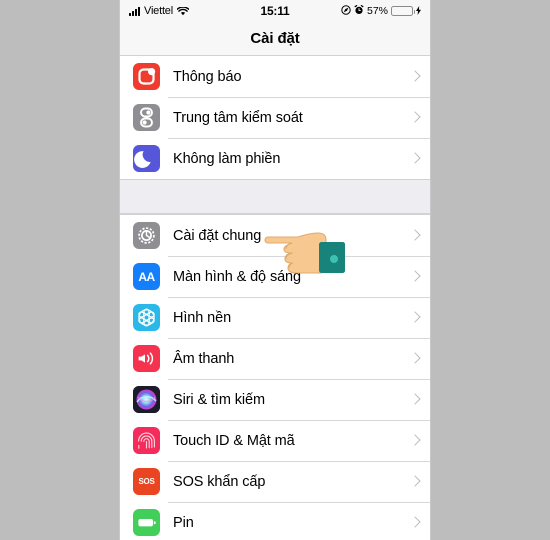 The image size is (550, 540). Describe the element at coordinates (146, 440) in the screenshot. I see `touch-id-fingerprint-icon` at that location.